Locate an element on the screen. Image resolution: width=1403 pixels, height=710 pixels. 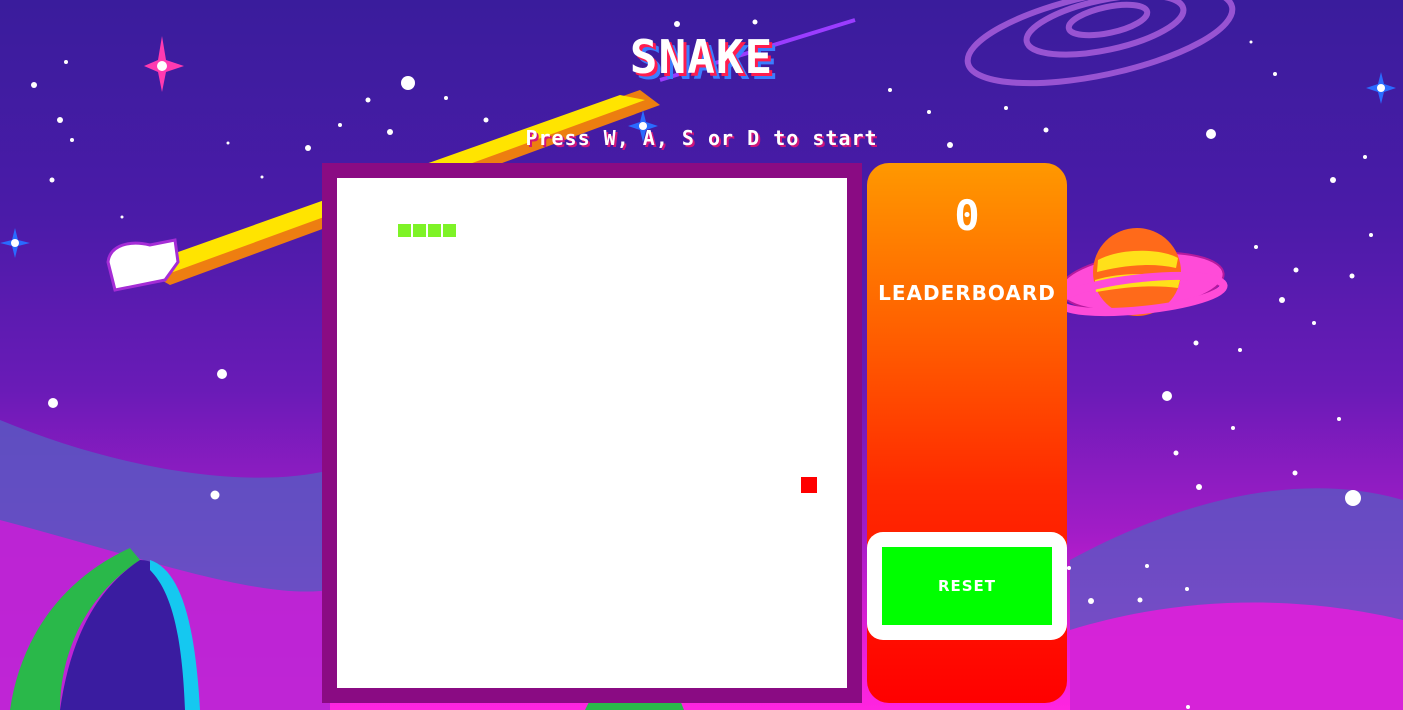
game-title: SNAKE is located at coordinates (701, 57).